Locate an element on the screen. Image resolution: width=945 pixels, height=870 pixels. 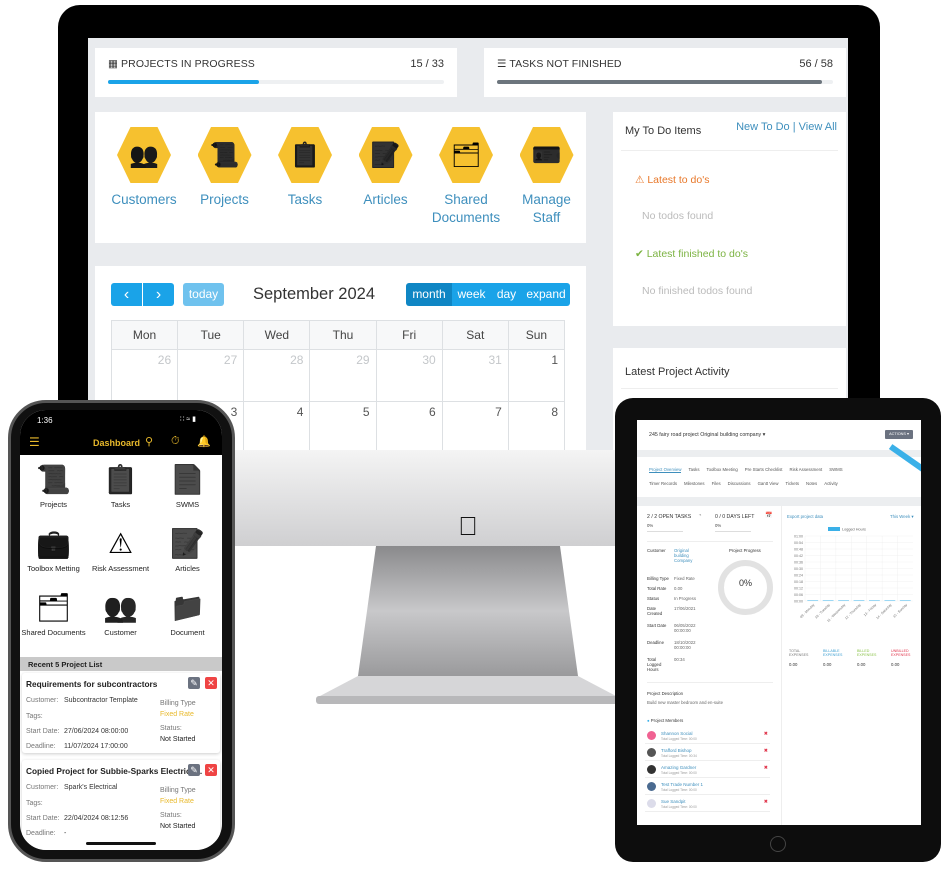
tile-customer: 👥 Customer is located at coordinates (120, 614).